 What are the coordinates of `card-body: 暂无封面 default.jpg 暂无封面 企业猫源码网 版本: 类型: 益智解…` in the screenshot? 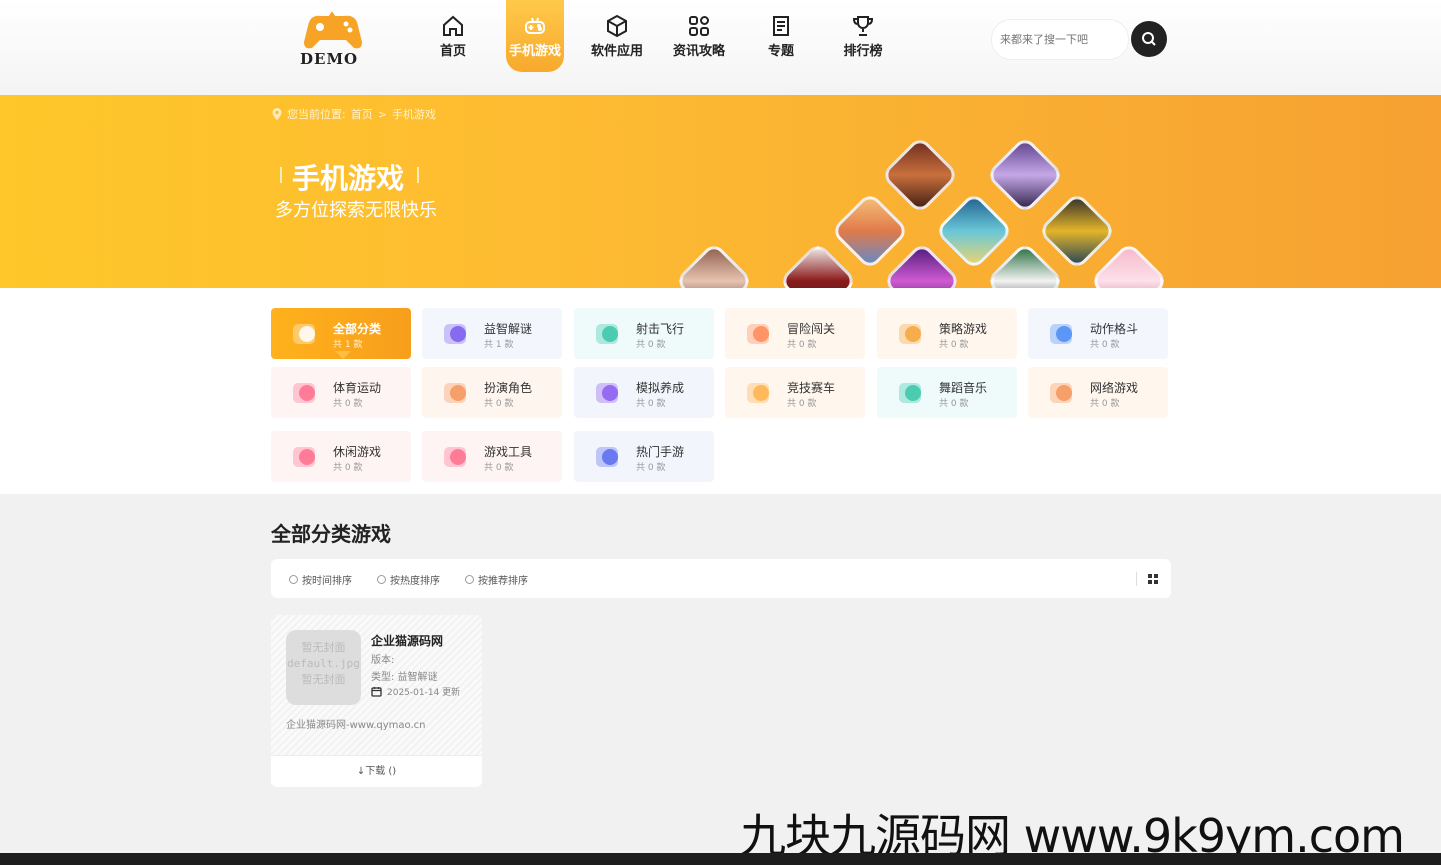 It's located at (376, 685).